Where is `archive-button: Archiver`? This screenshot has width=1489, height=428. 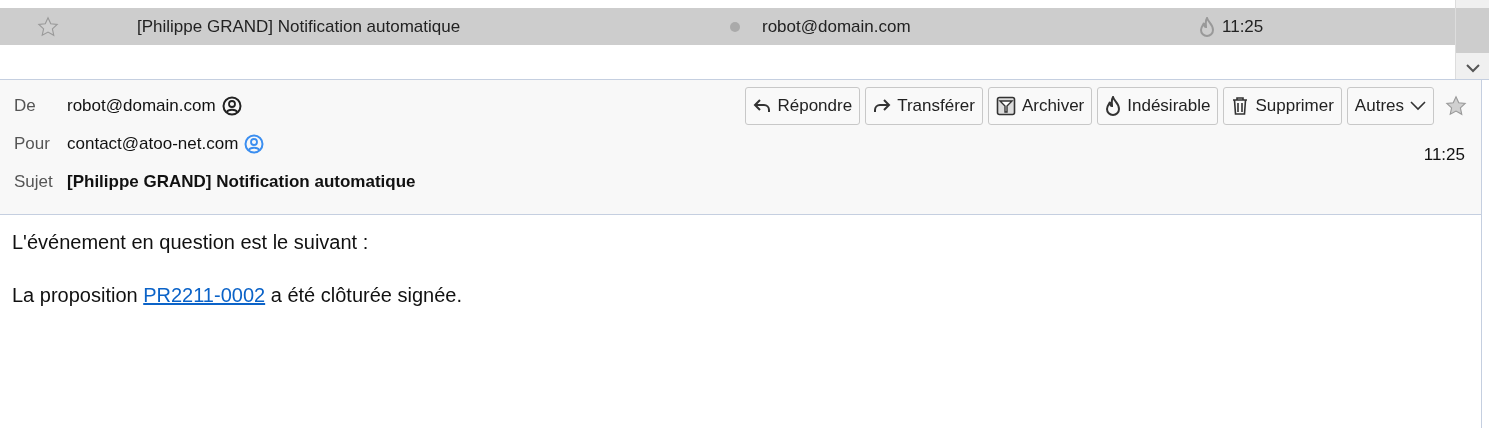
archive-button: Archiver is located at coordinates (1040, 106).